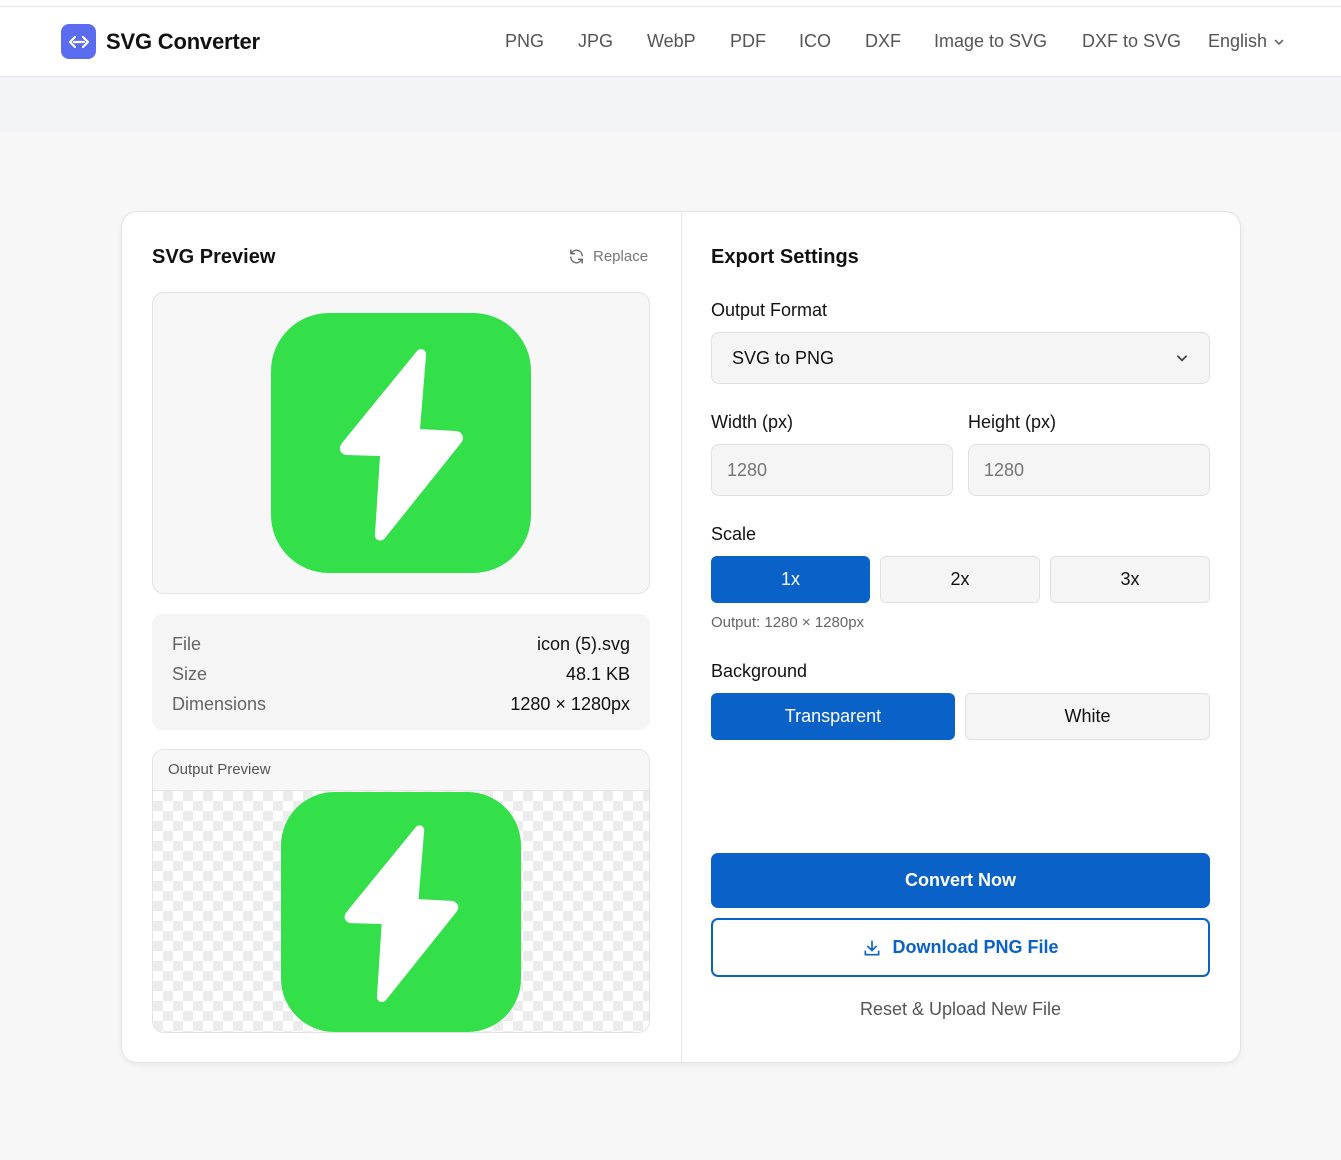 This screenshot has width=1341, height=1160. I want to click on transparency-grid, so click(401, 911).